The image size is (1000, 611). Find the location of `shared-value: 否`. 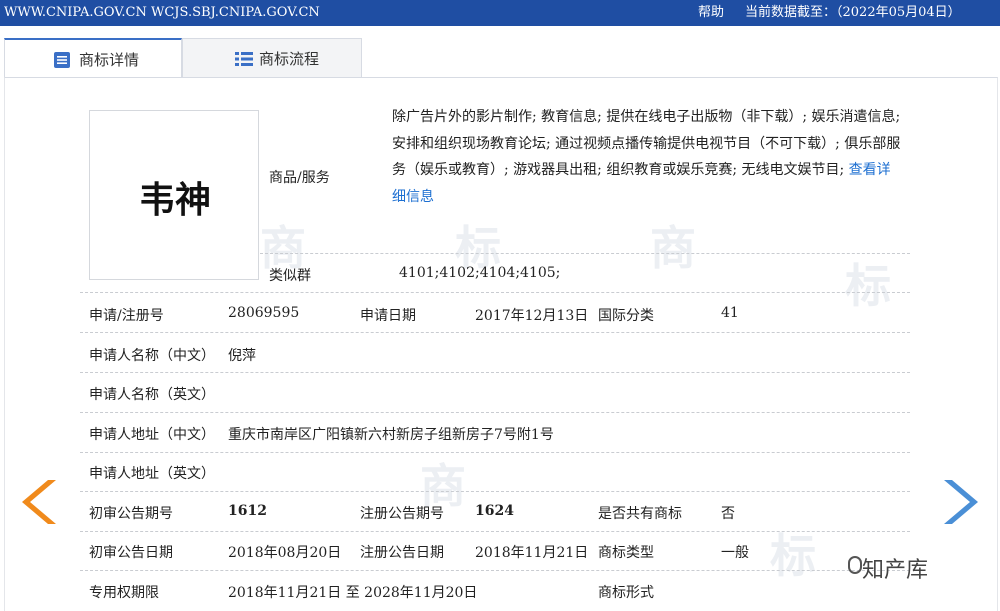

shared-value: 否 is located at coordinates (728, 514).